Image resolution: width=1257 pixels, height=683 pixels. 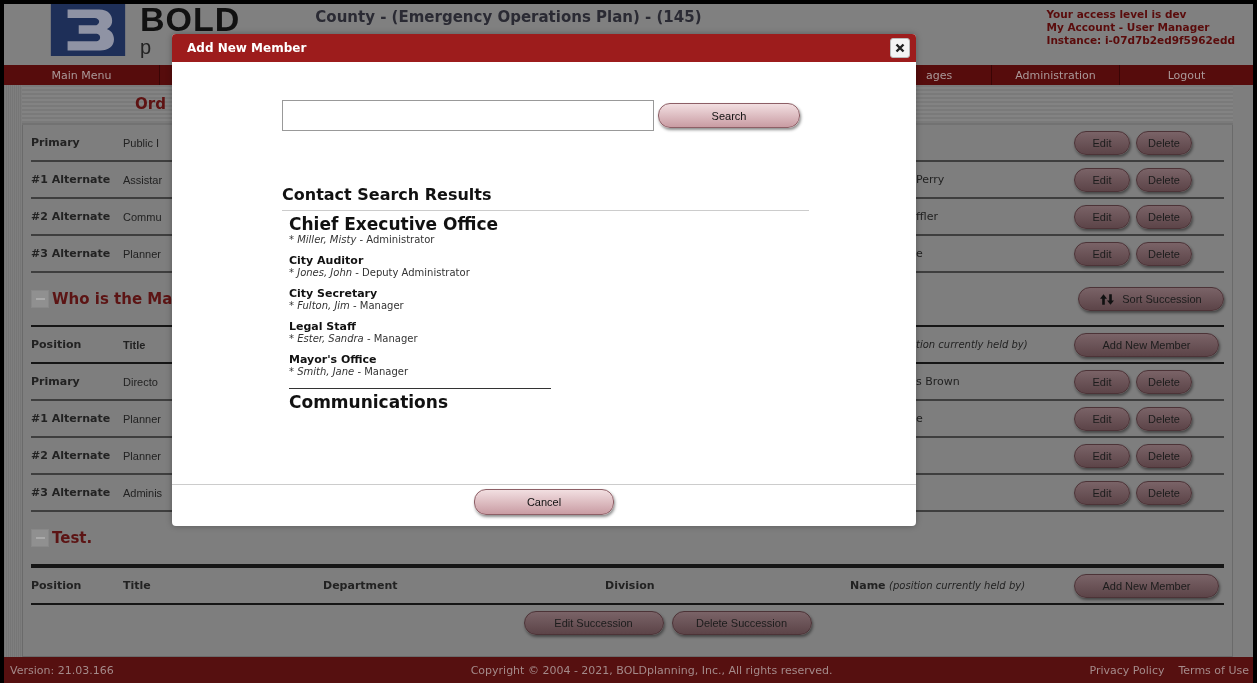 I want to click on column-note: tion currently held by), so click(x=972, y=344).